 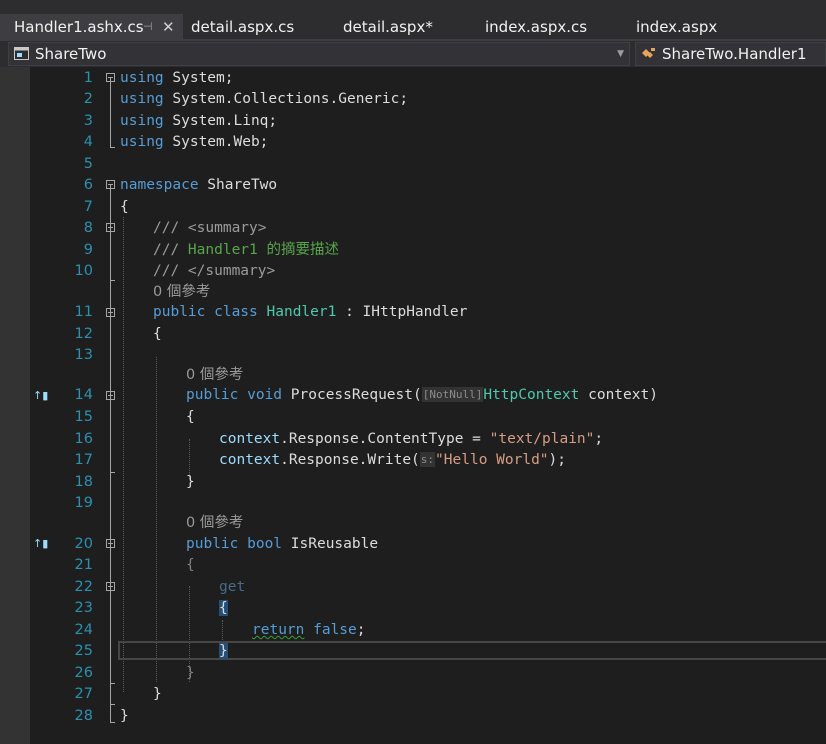 What do you see at coordinates (83, 395) in the screenshot?
I see `line-number: 14` at bounding box center [83, 395].